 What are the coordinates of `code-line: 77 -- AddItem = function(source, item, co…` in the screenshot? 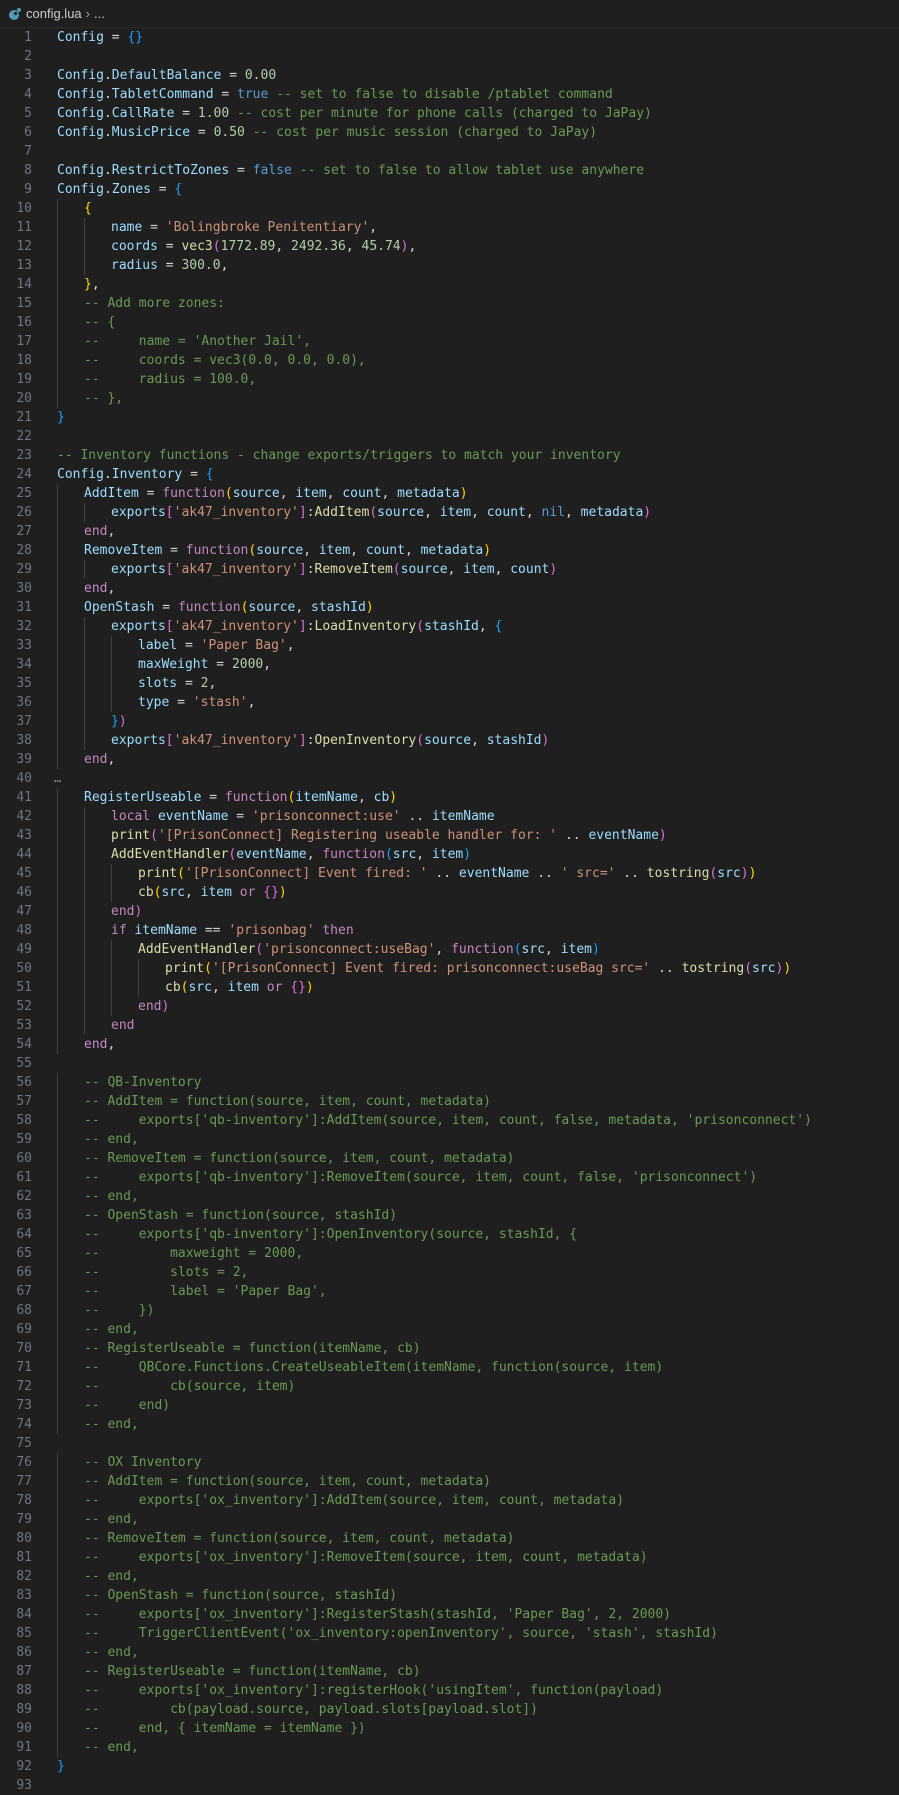 It's located at (449, 1481).